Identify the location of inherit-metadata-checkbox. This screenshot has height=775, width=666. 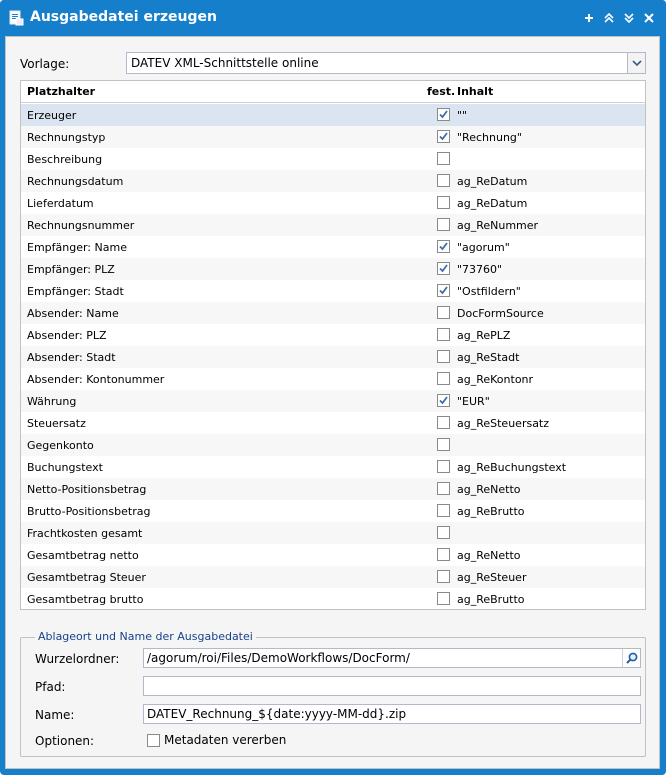
(153, 740).